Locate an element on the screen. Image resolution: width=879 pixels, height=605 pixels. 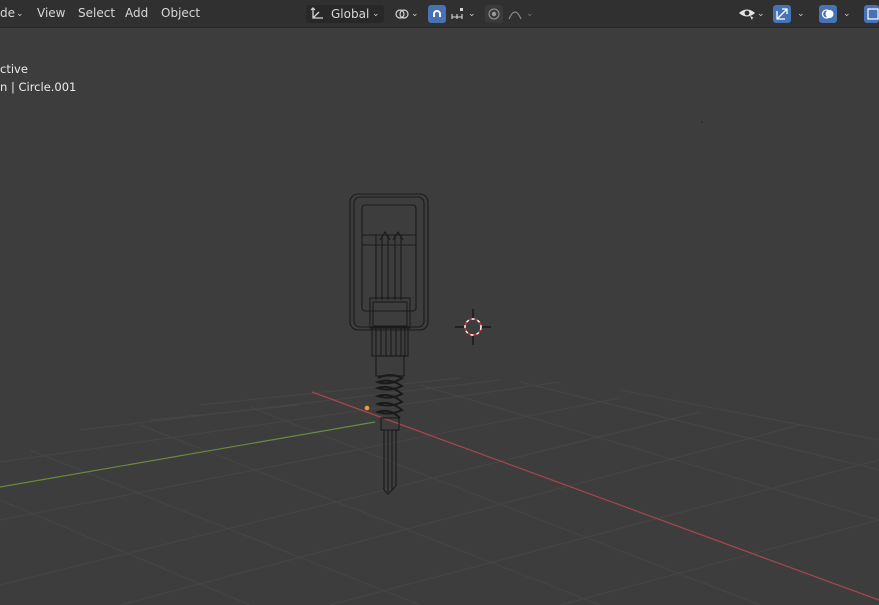
selectability-visibility-dropdown: ⌄ is located at coordinates (752, 14).